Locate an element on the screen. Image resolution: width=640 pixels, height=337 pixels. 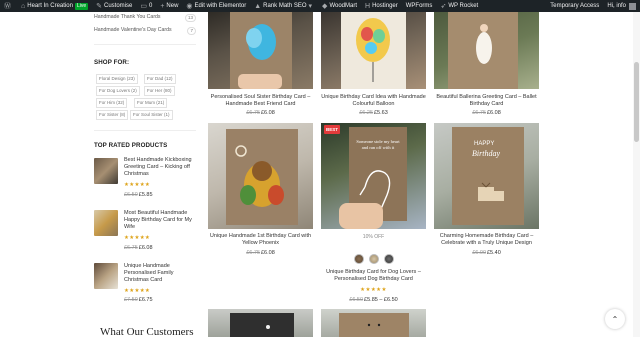
rankmath-label: Rank Math SEO is located at coordinates (285, 6).